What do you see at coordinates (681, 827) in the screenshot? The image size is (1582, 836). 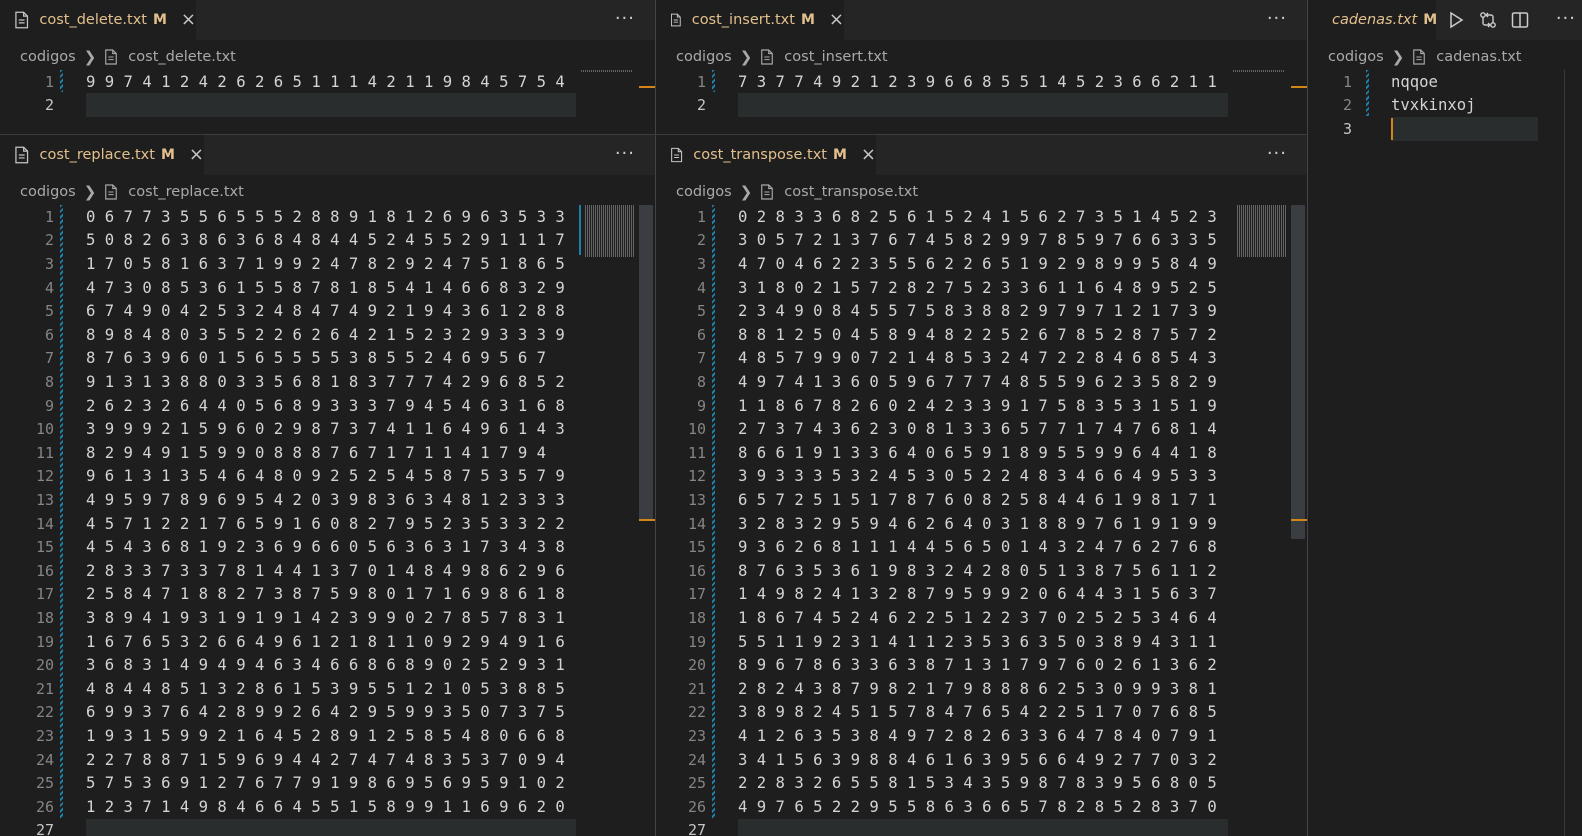 I see `code-line: 27` at bounding box center [681, 827].